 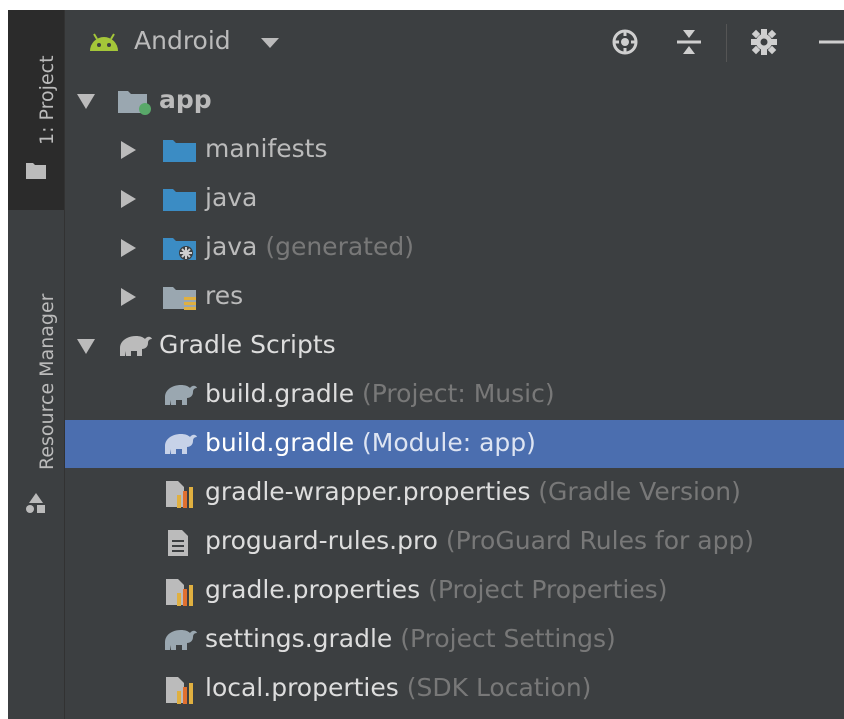 I want to click on view-selector: Android, so click(x=182, y=40).